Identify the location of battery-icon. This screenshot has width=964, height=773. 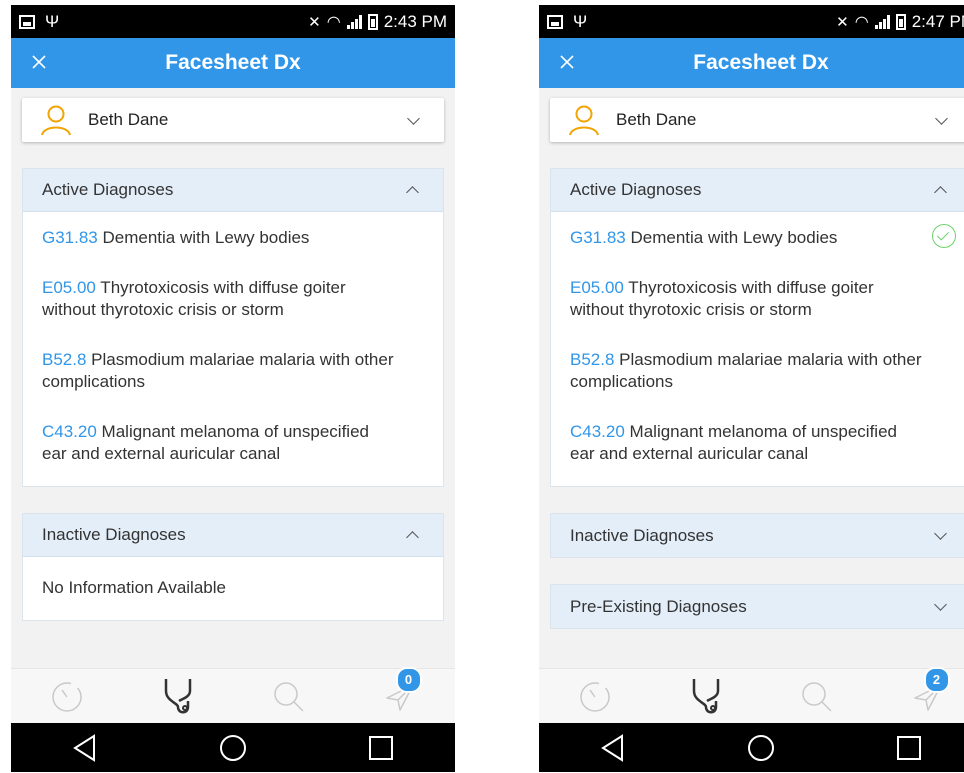
(900, 21).